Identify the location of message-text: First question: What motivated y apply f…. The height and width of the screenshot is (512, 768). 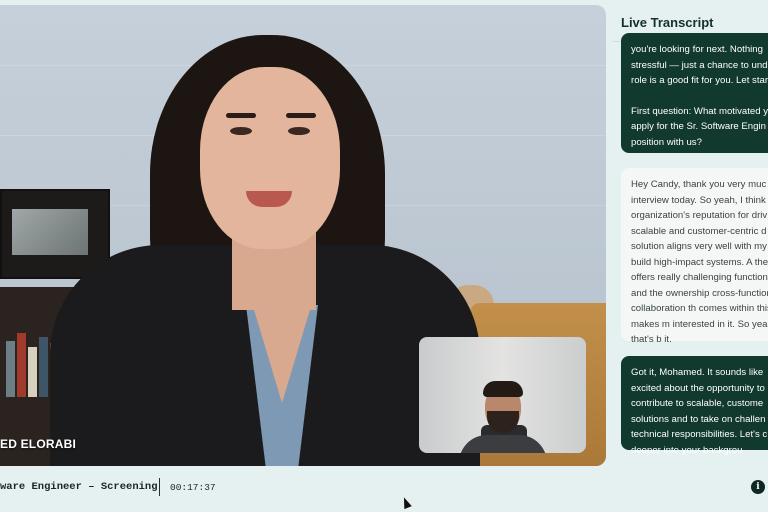
(699, 126).